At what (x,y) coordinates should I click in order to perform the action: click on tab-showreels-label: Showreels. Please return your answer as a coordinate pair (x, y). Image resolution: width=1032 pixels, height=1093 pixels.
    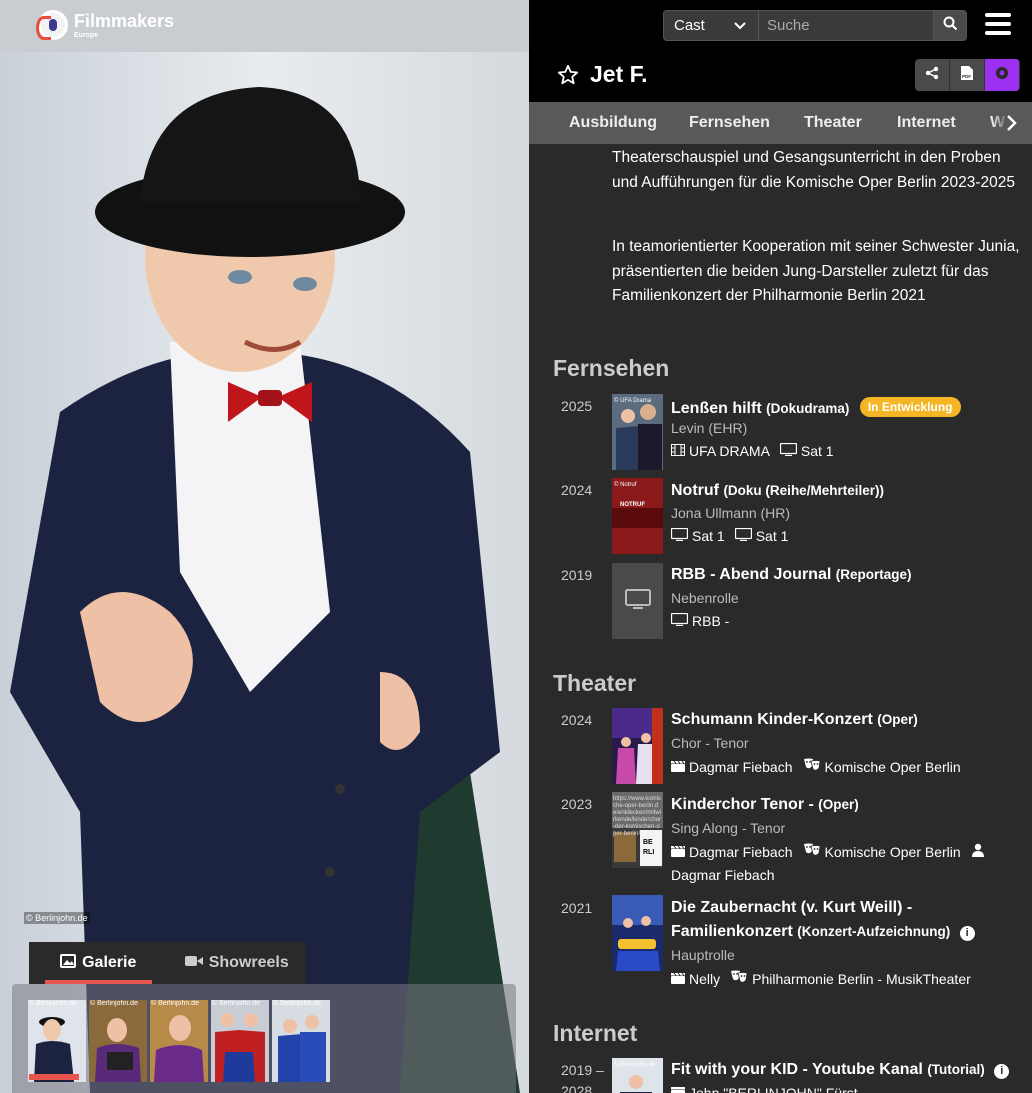
    Looking at the image, I should click on (248, 962).